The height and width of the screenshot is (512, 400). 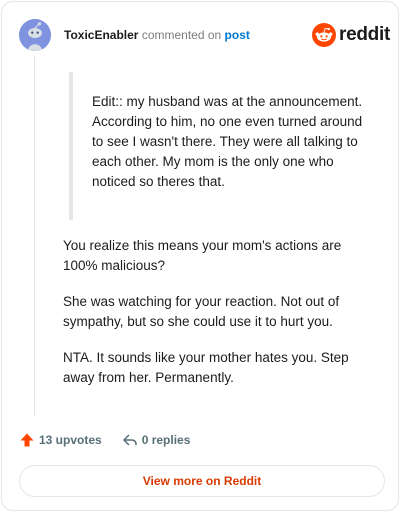 What do you see at coordinates (27, 440) in the screenshot?
I see `upvote-arrow-icon` at bounding box center [27, 440].